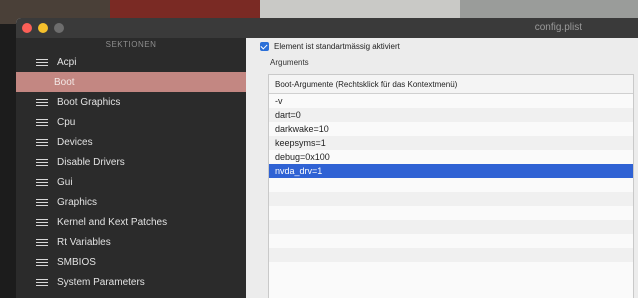 The width and height of the screenshot is (638, 298). I want to click on default-enabled-checkbox-row: Element ist standartmässig aktiviert, so click(330, 46).